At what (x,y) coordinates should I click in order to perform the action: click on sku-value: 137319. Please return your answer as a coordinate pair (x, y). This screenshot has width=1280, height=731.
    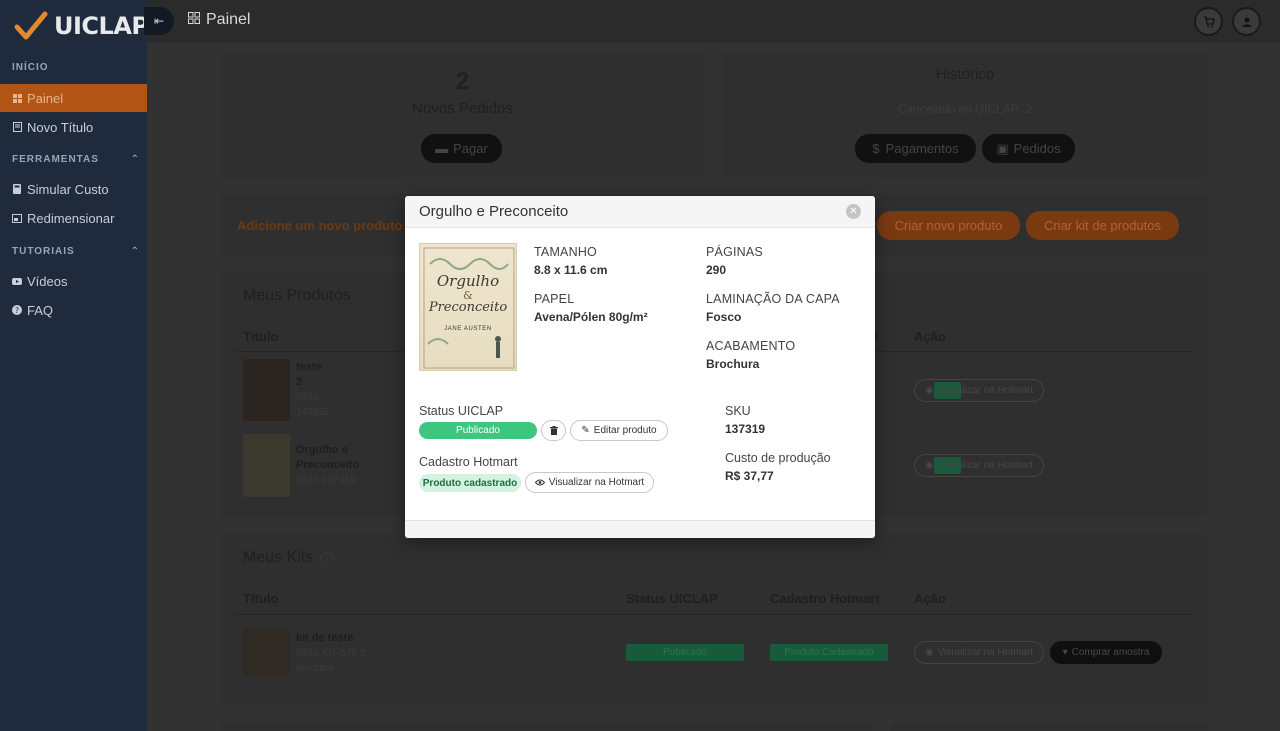
    Looking at the image, I should click on (745, 429).